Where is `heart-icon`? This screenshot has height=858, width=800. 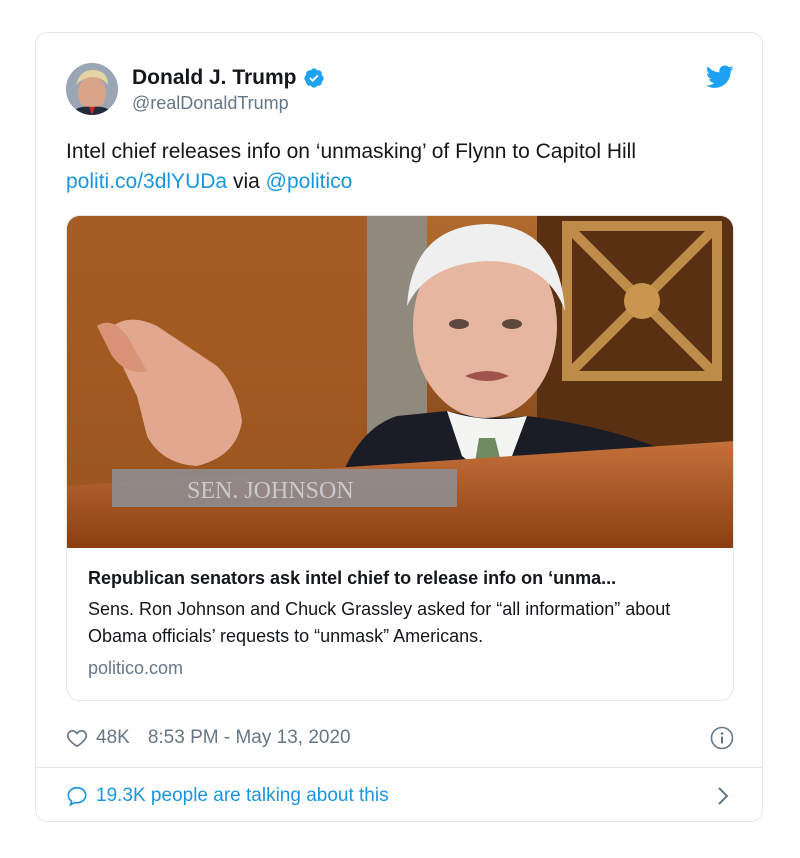 heart-icon is located at coordinates (77, 738).